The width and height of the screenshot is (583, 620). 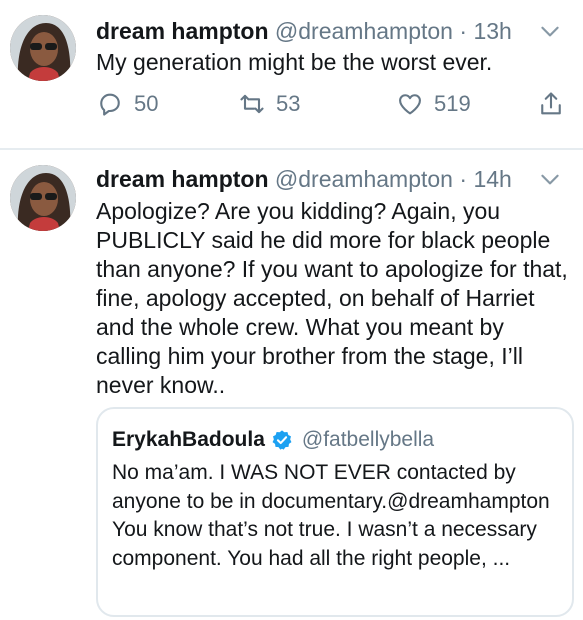 I want to click on tweet-header: dream hampton @dreamhampton · 14h, so click(x=329, y=179).